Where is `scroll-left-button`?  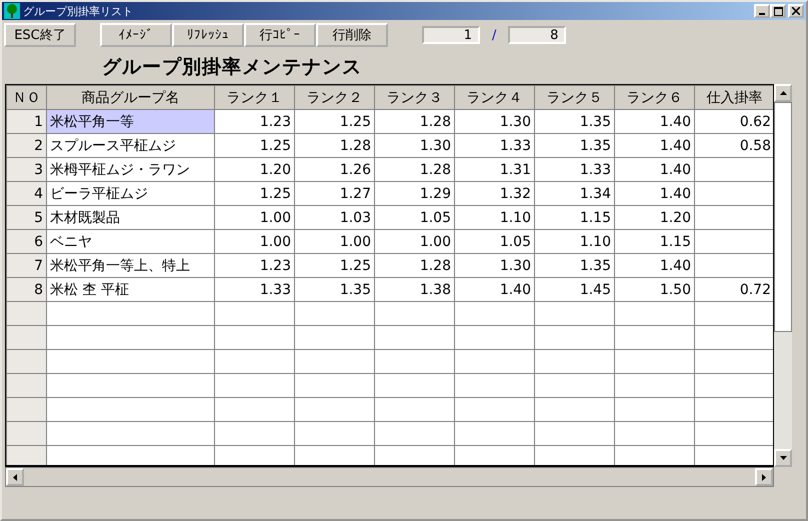 scroll-left-button is located at coordinates (15, 477).